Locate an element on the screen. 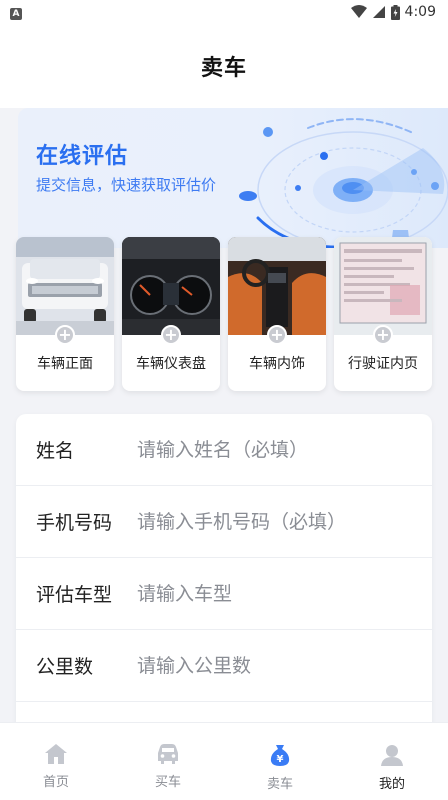 This screenshot has height=800, width=448. status-right: 4:09 is located at coordinates (393, 12).